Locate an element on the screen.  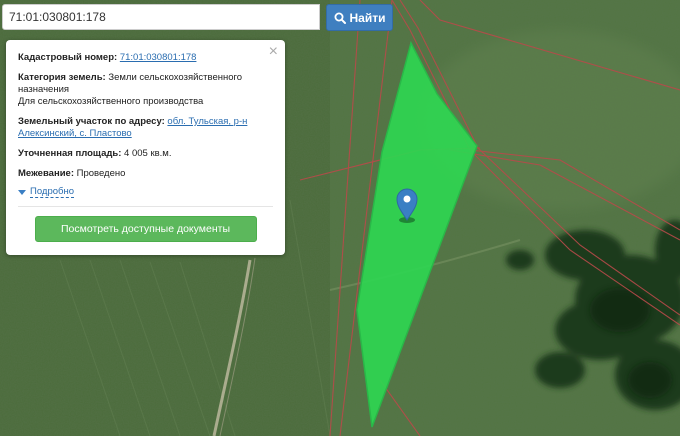
cadastral-search-input is located at coordinates (161, 17).